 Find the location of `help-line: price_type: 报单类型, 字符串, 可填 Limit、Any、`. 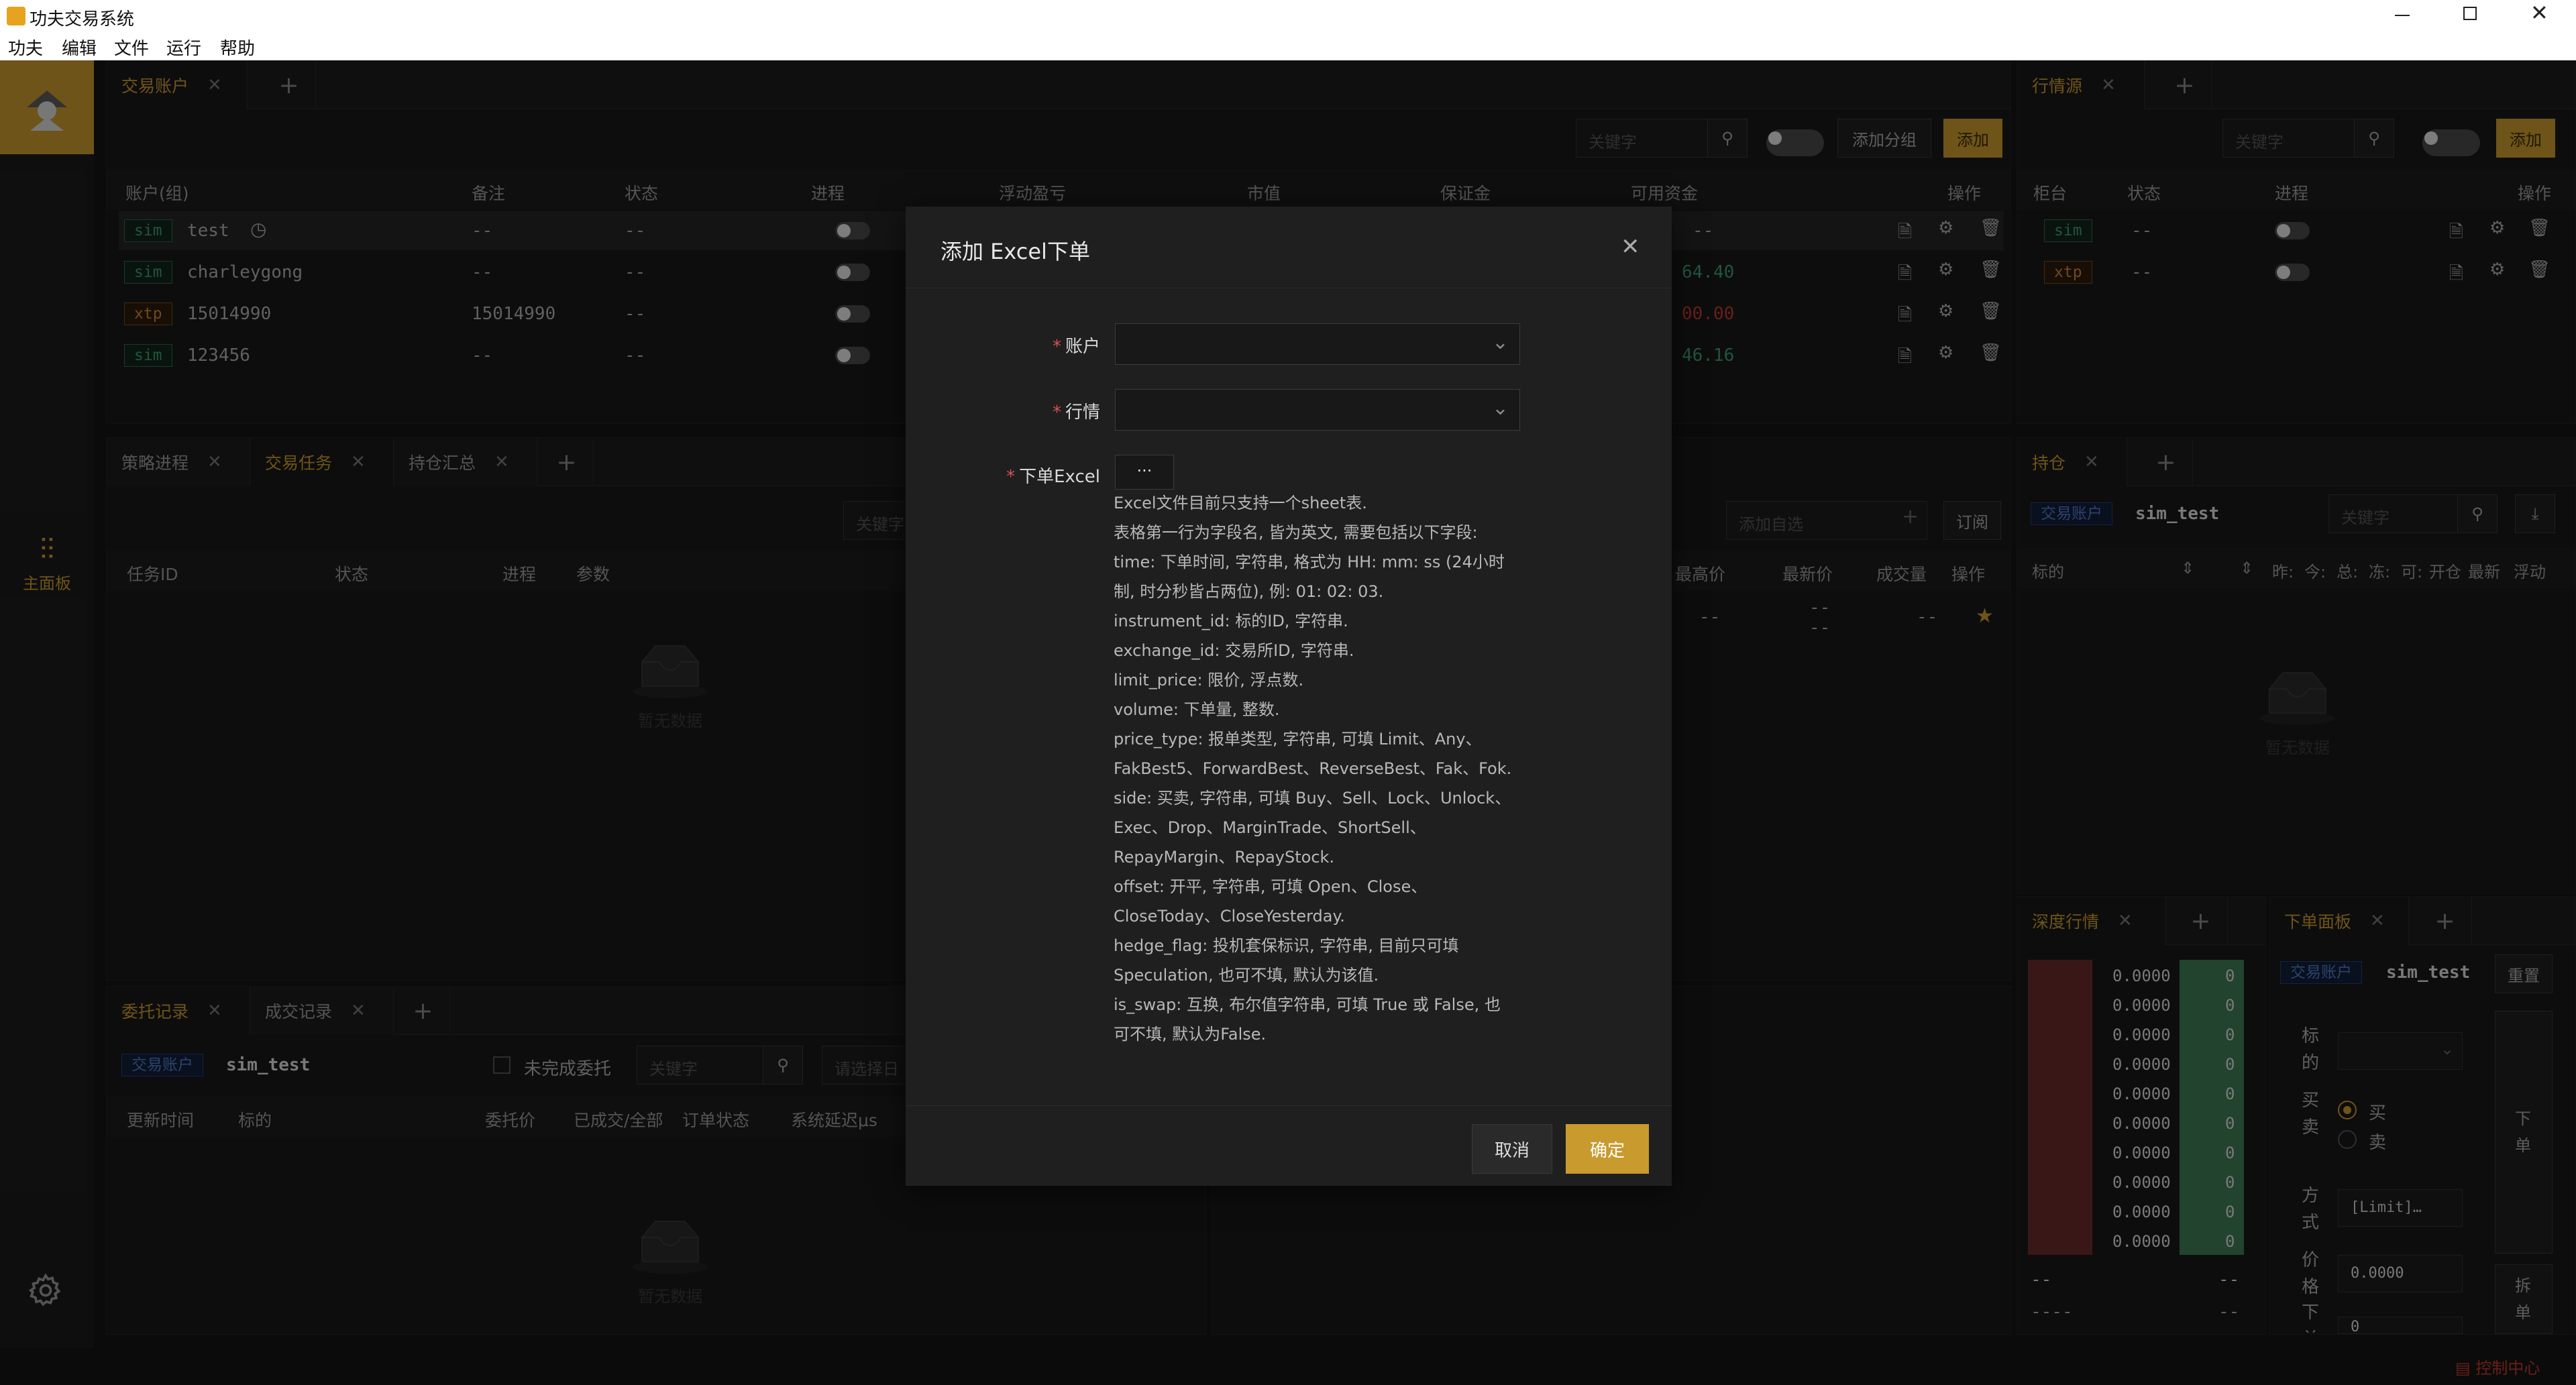

help-line: price_type: 报单类型, 字符串, 可填 Limit、Any、 is located at coordinates (1298, 739).